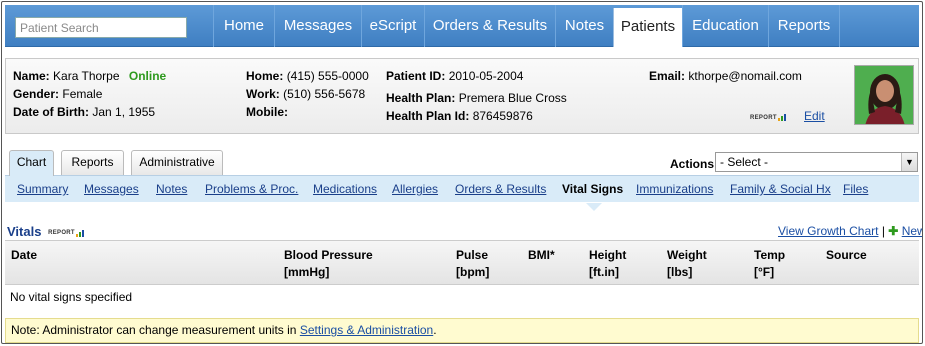 This screenshot has height=346, width=925. Describe the element at coordinates (147, 76) in the screenshot. I see `online-status: Online` at that location.